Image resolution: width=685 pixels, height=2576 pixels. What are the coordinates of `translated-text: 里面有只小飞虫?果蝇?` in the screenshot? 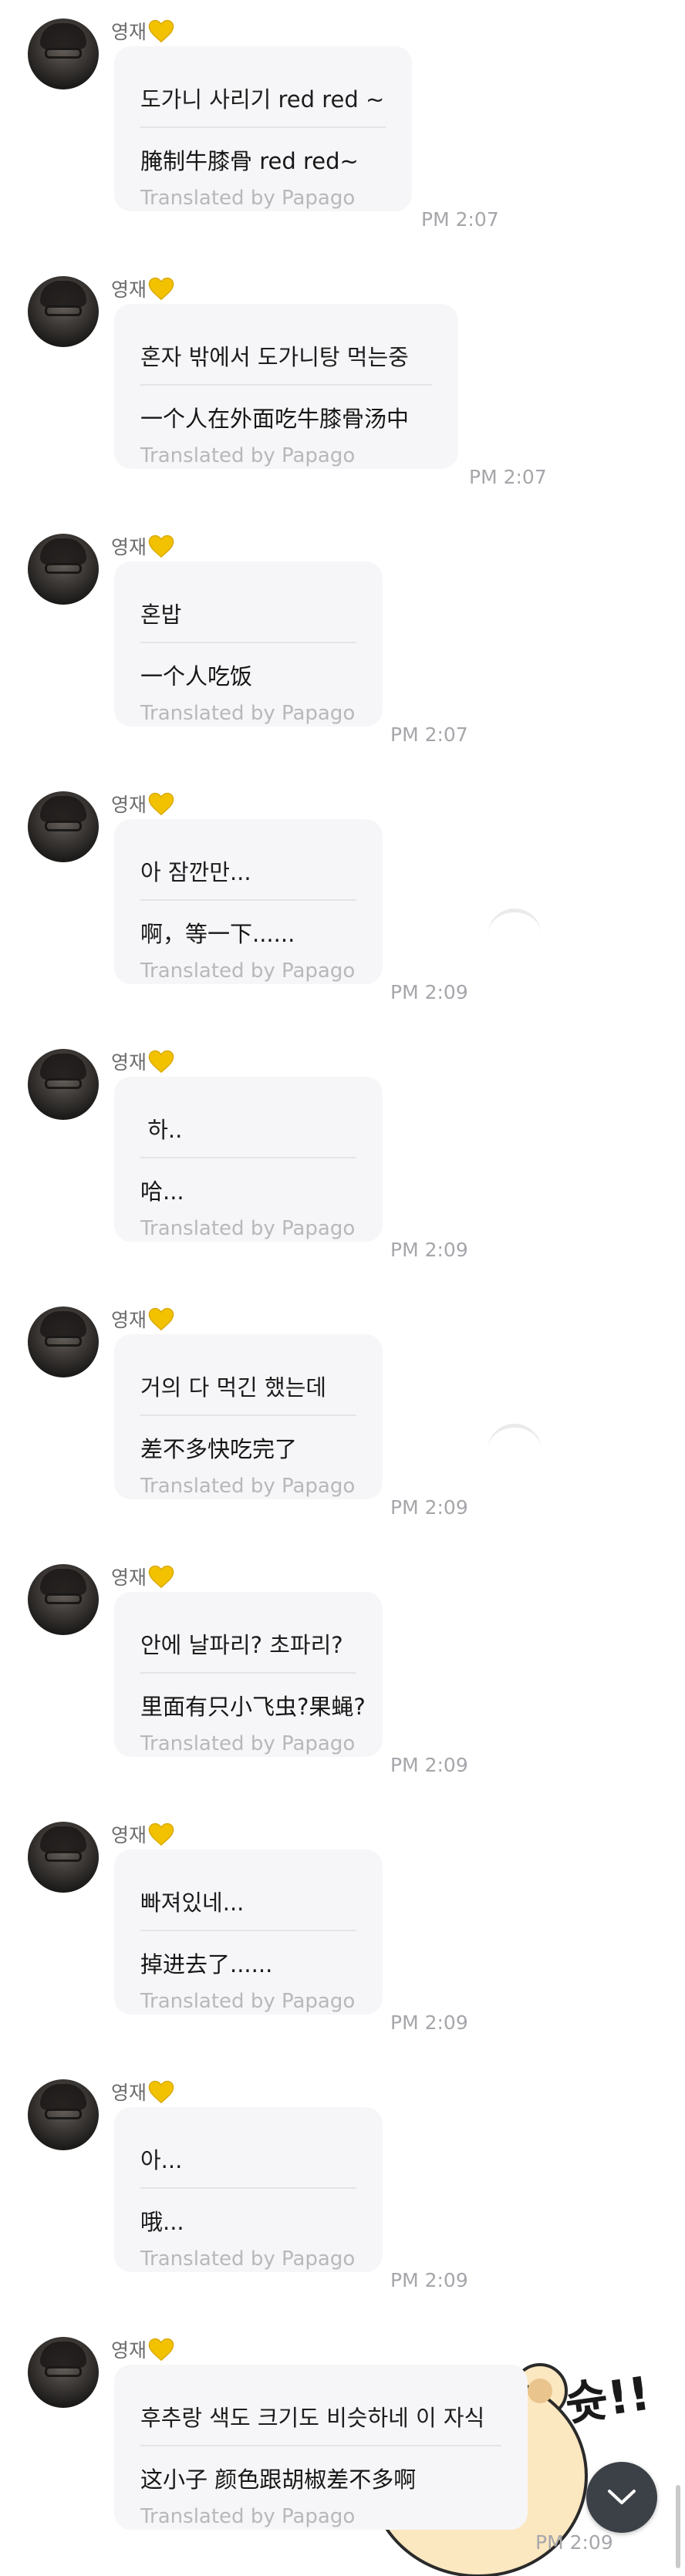 It's located at (253, 1707).